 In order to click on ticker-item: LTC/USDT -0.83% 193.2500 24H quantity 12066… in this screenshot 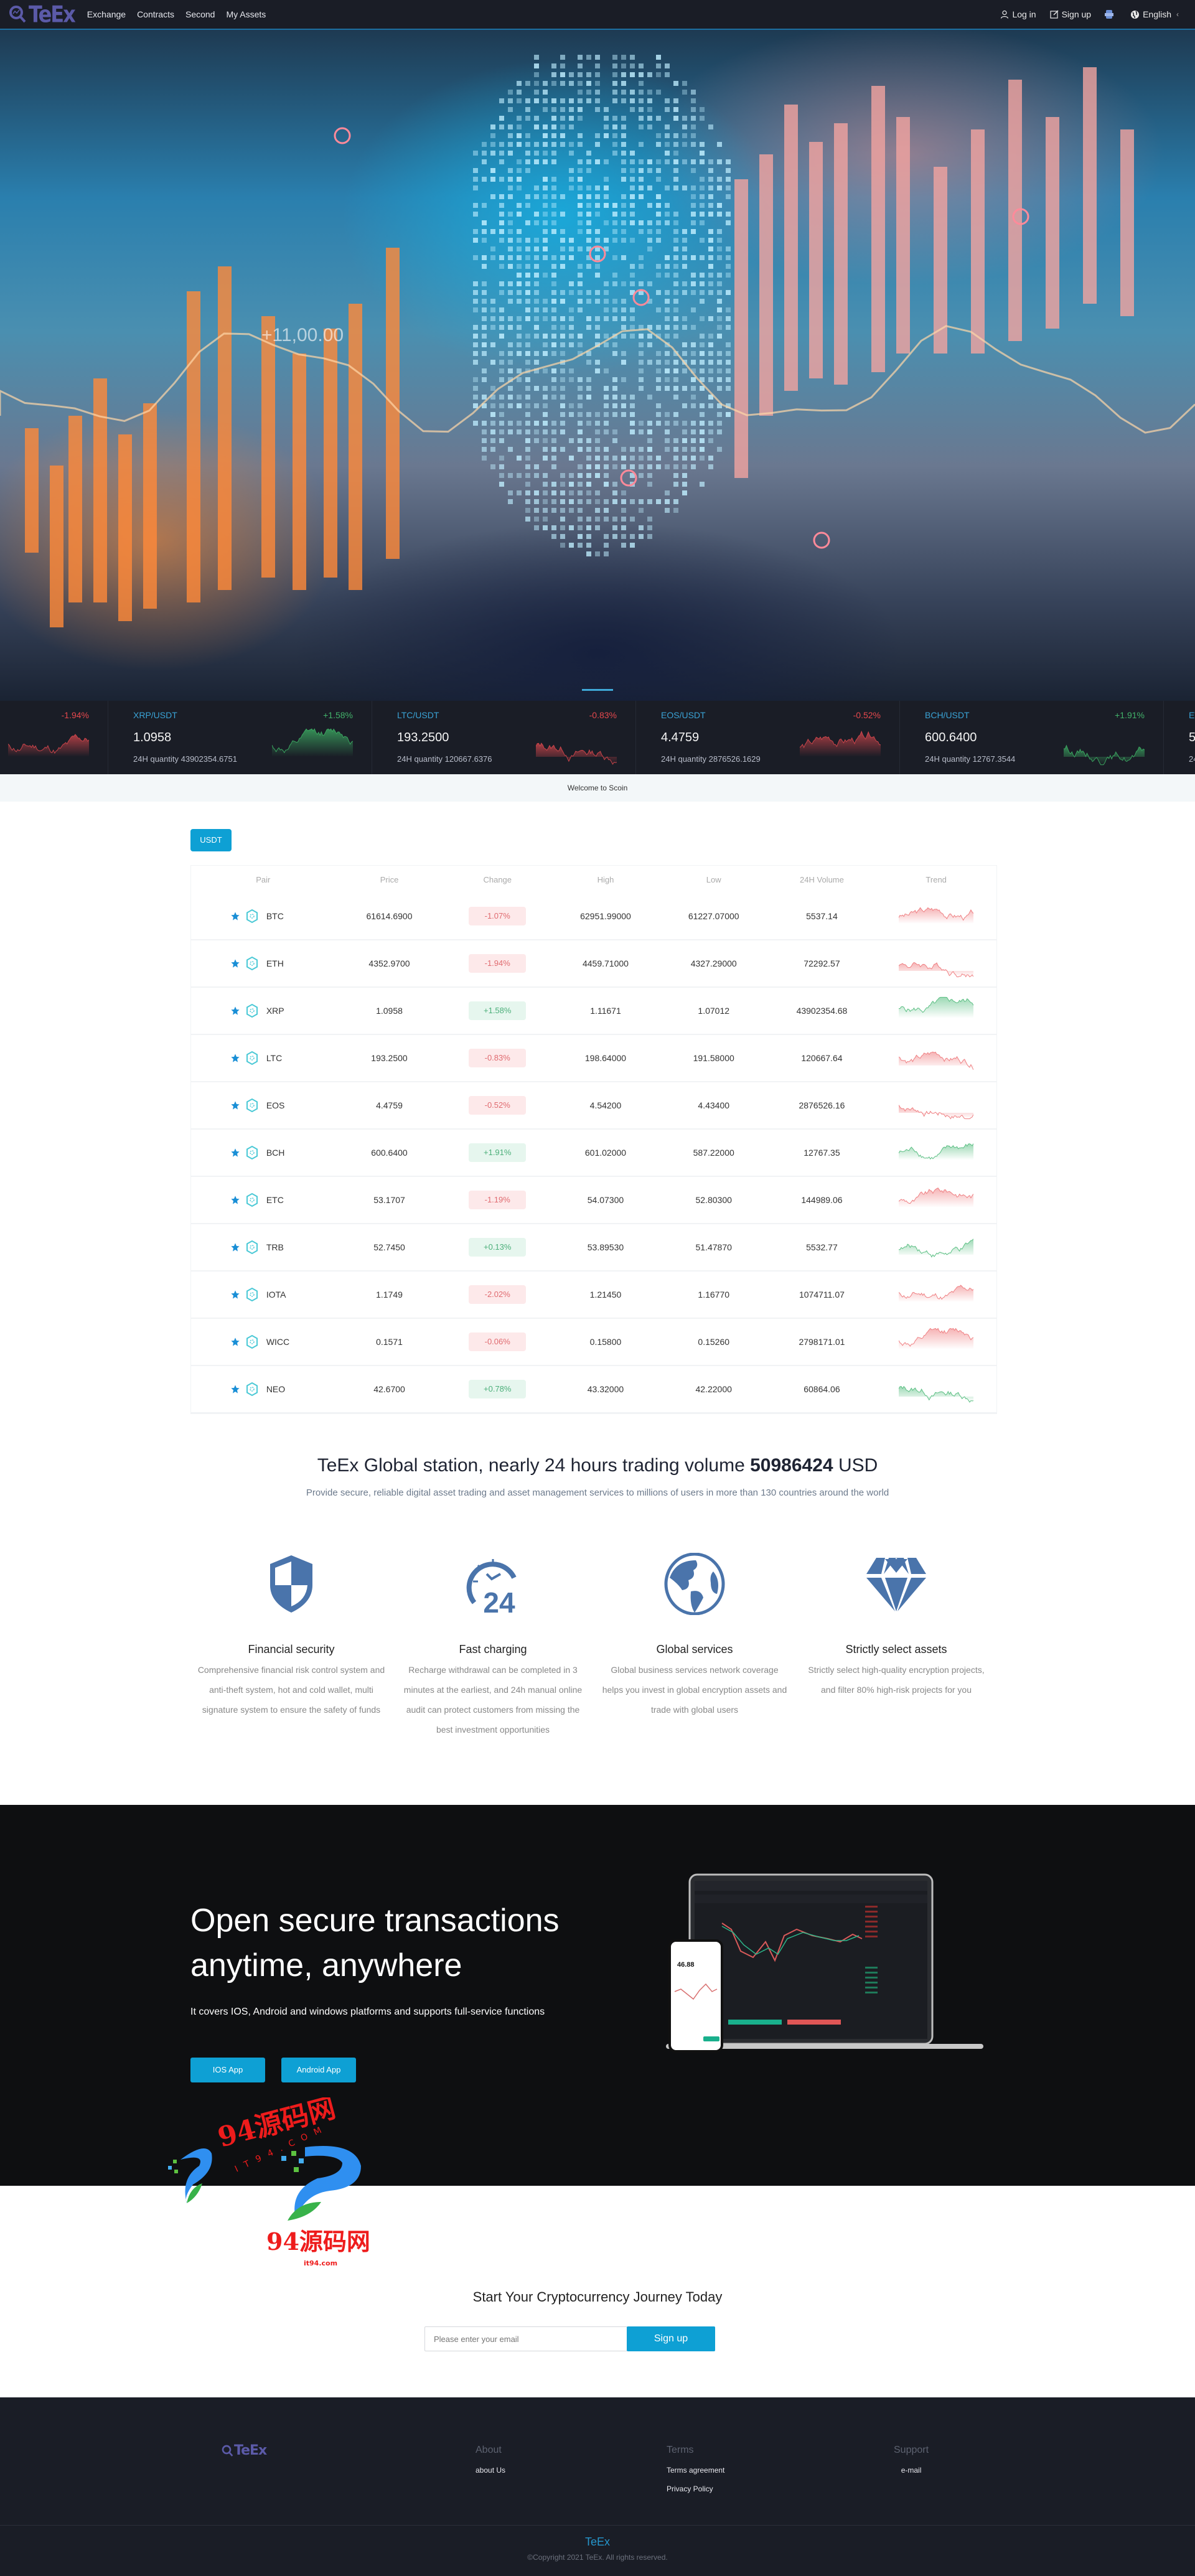, I will do `click(504, 737)`.